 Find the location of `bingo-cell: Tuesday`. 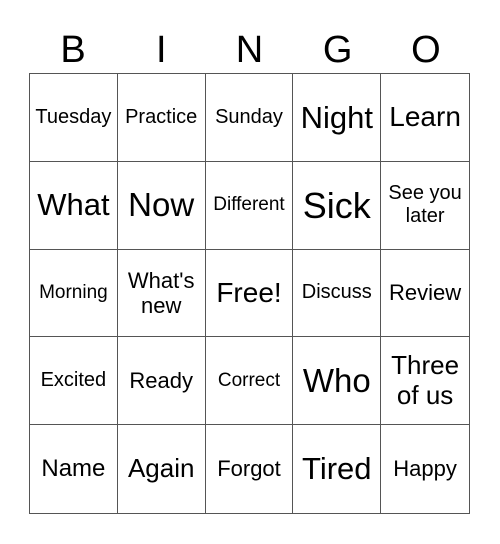

bingo-cell: Tuesday is located at coordinates (74, 118).